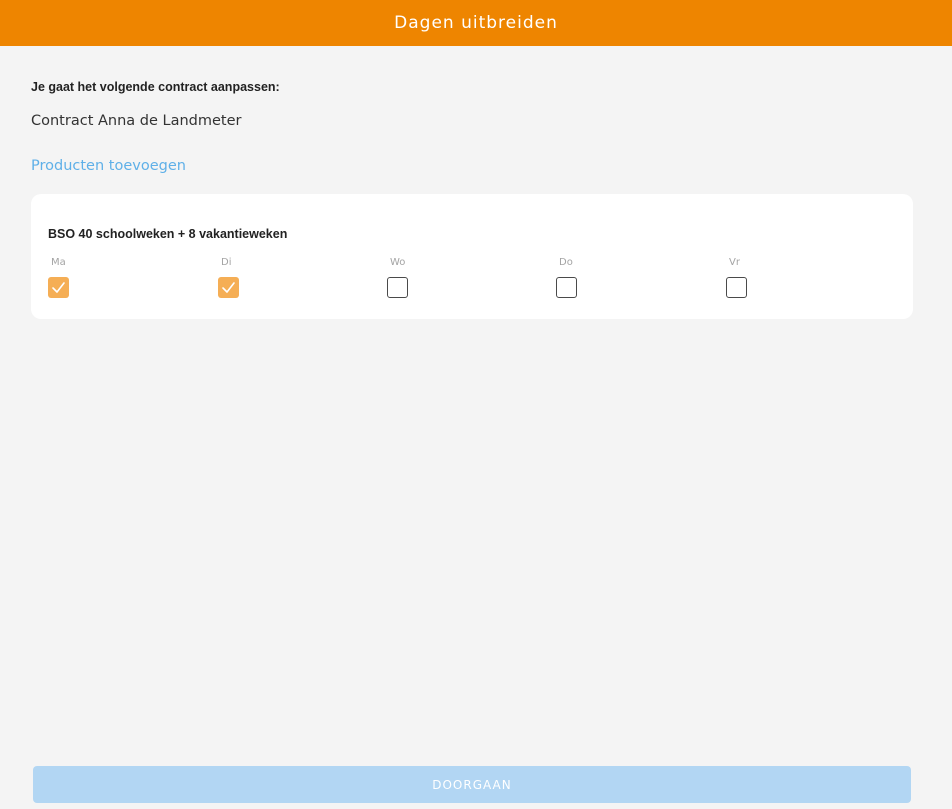  Describe the element at coordinates (566, 262) in the screenshot. I see `day-label-thursday: Do` at that location.